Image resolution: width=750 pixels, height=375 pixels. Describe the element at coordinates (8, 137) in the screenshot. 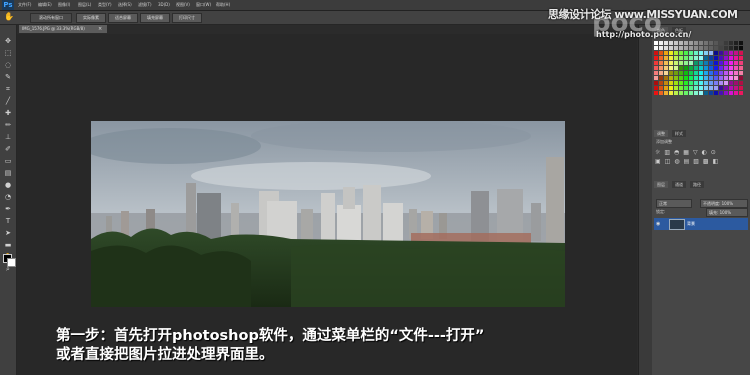

I see `clone-stamp-tool-icon: ⊥` at that location.